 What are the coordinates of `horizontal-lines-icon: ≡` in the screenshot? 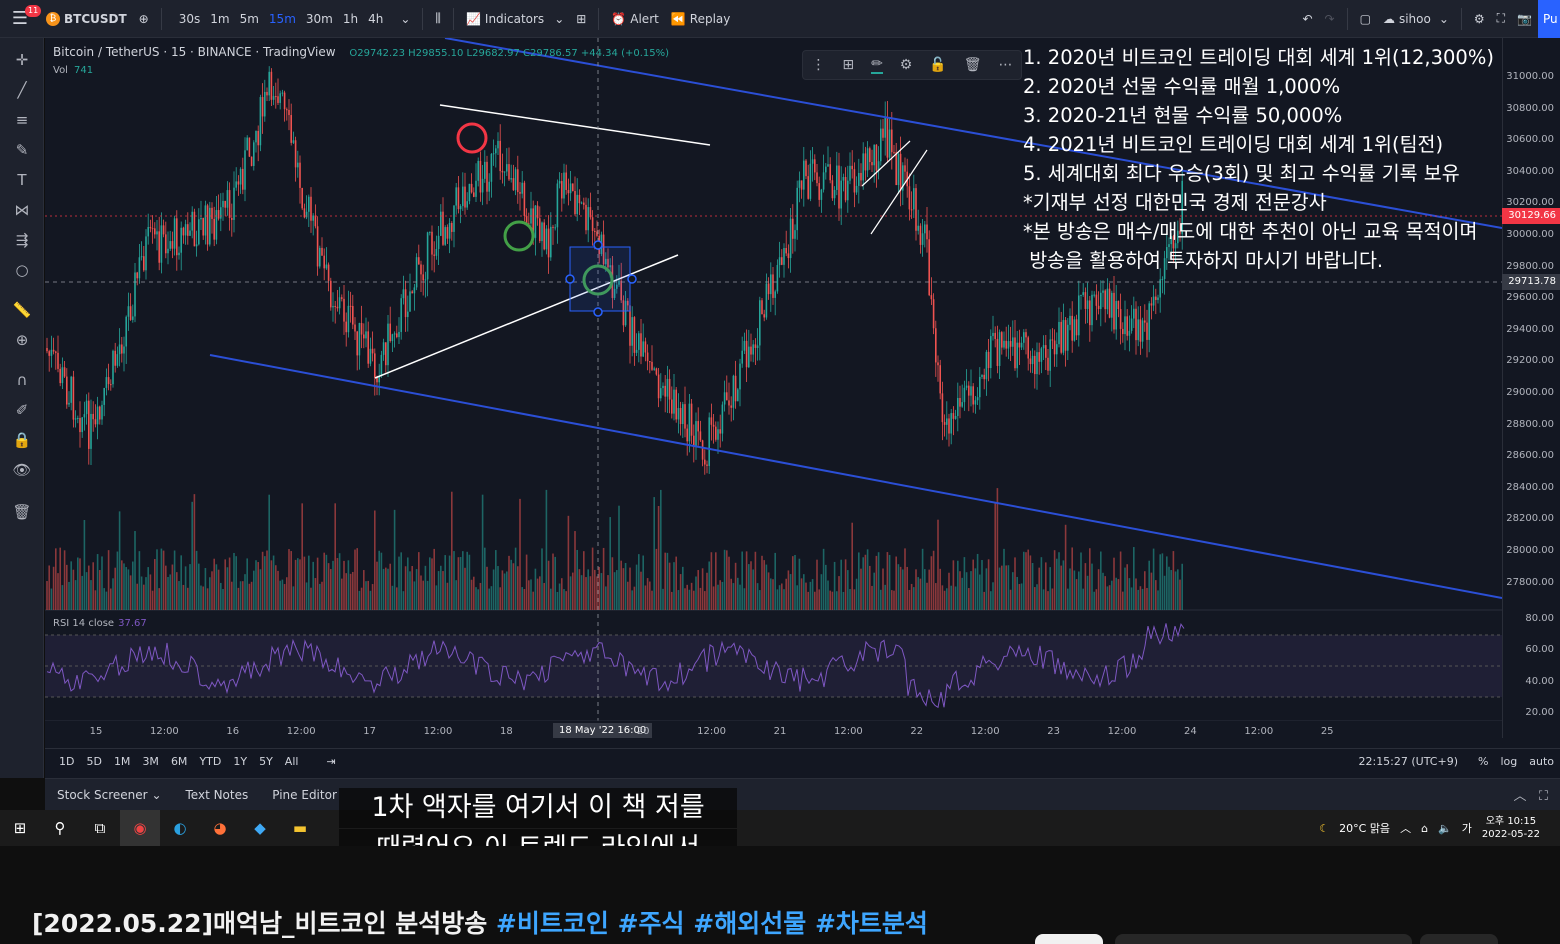 It's located at (22, 120).